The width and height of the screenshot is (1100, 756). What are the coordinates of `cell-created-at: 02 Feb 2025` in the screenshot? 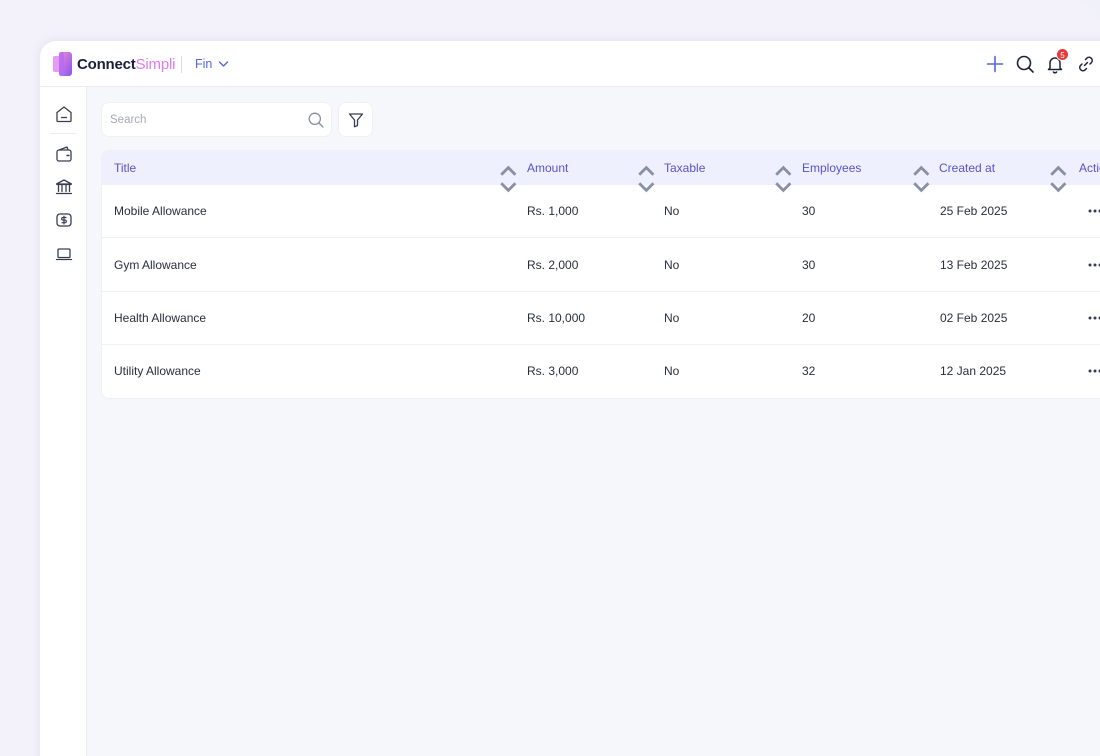 It's located at (974, 318).